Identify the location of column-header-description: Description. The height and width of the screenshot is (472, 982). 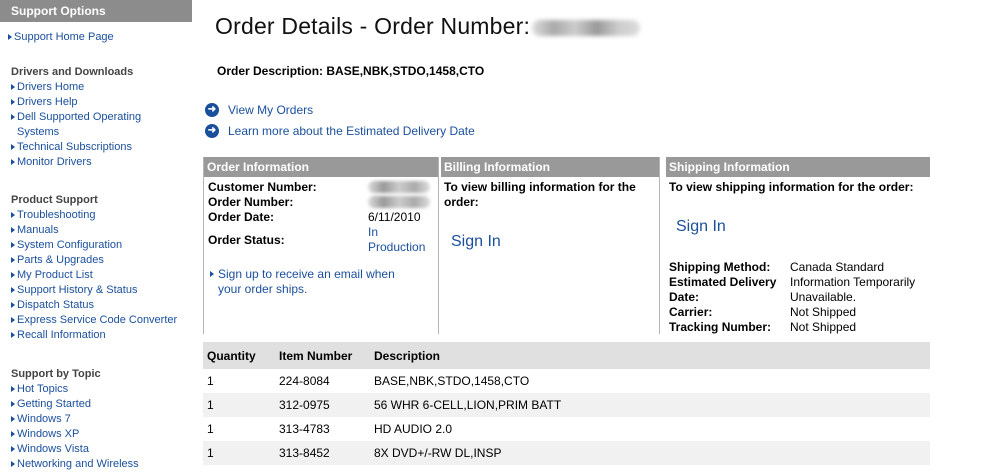
(652, 355).